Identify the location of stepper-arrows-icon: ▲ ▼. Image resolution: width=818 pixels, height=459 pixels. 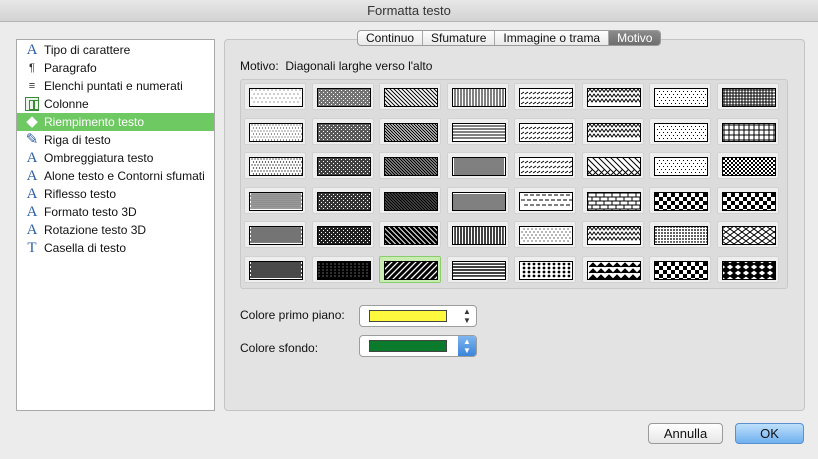
(467, 346).